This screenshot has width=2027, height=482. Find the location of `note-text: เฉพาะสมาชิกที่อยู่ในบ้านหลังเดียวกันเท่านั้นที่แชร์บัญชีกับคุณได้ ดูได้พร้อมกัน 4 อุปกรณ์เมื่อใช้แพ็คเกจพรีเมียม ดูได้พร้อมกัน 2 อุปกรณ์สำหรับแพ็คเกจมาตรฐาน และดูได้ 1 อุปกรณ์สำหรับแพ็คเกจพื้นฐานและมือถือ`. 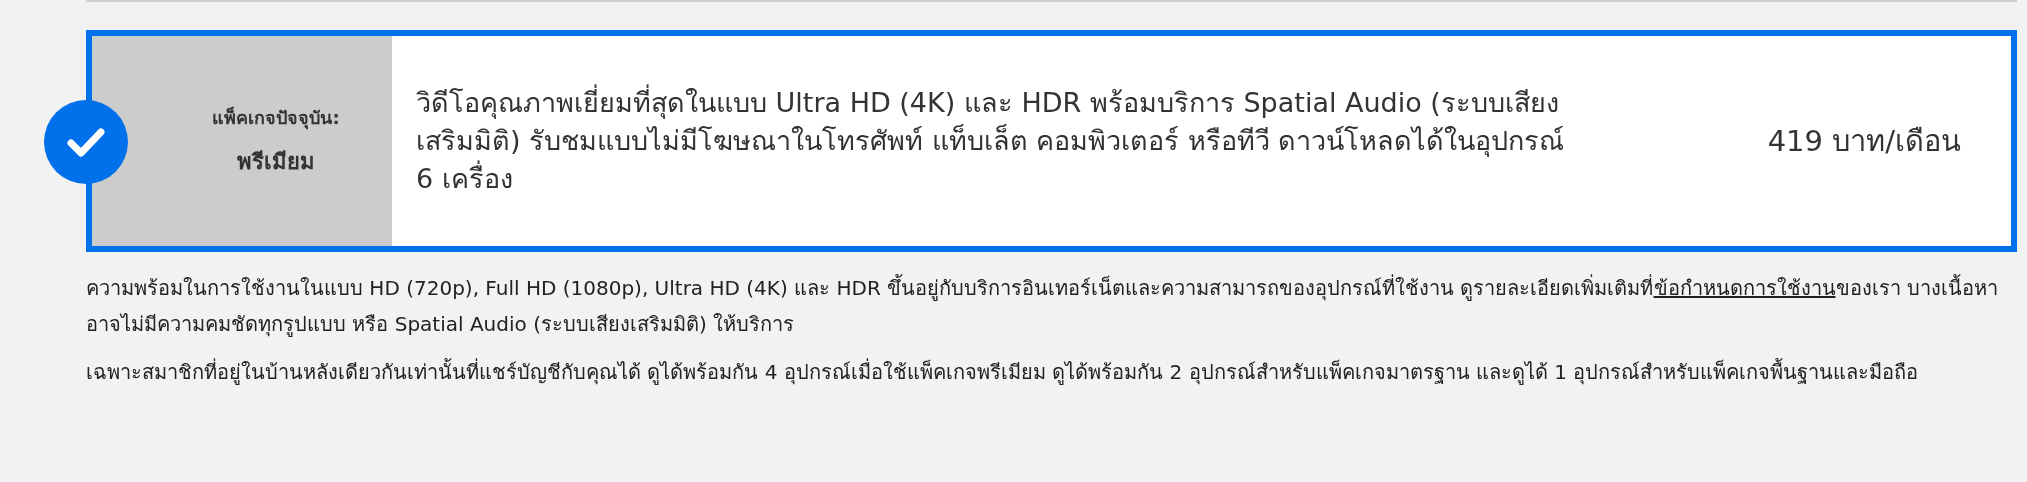

note-text: เฉพาะสมาชิกที่อยู่ในบ้านหลังเดียวกันเท่านั้นที่แชร์บัญชีกับคุณได้ ดูได้พร้อมกัน 4 อุปกรณ์เมื่อใช้แพ็คเกจพรีเมียม ดูได้พร้อมกัน 2 อุปกรณ์สำหรับแพ็คเกจมาตรฐาน และดูได้ 1 อุปกรณ์สำหรับแพ็คเกจพื้นฐานและมือถือ is located at coordinates (1003, 372).